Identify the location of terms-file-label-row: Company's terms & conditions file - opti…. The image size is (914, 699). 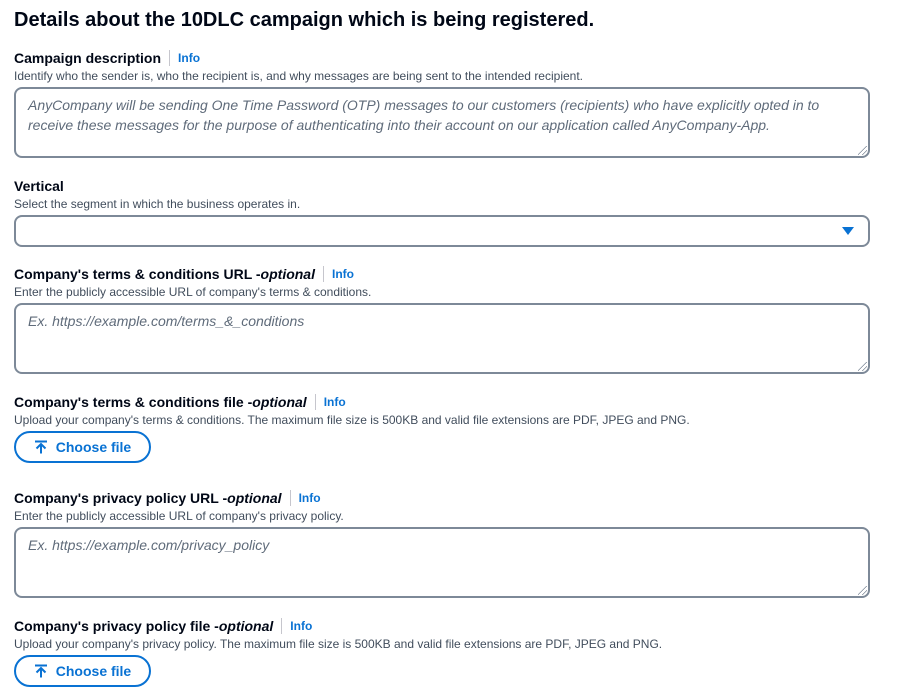
(442, 402).